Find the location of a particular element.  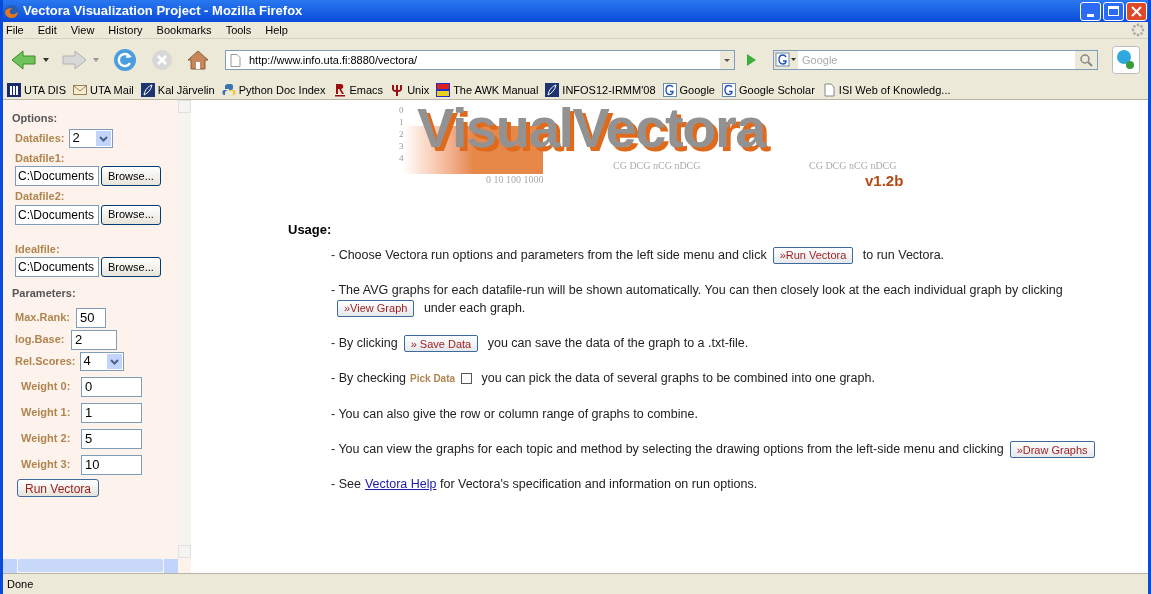

log-base-field: 2 is located at coordinates (94, 339).